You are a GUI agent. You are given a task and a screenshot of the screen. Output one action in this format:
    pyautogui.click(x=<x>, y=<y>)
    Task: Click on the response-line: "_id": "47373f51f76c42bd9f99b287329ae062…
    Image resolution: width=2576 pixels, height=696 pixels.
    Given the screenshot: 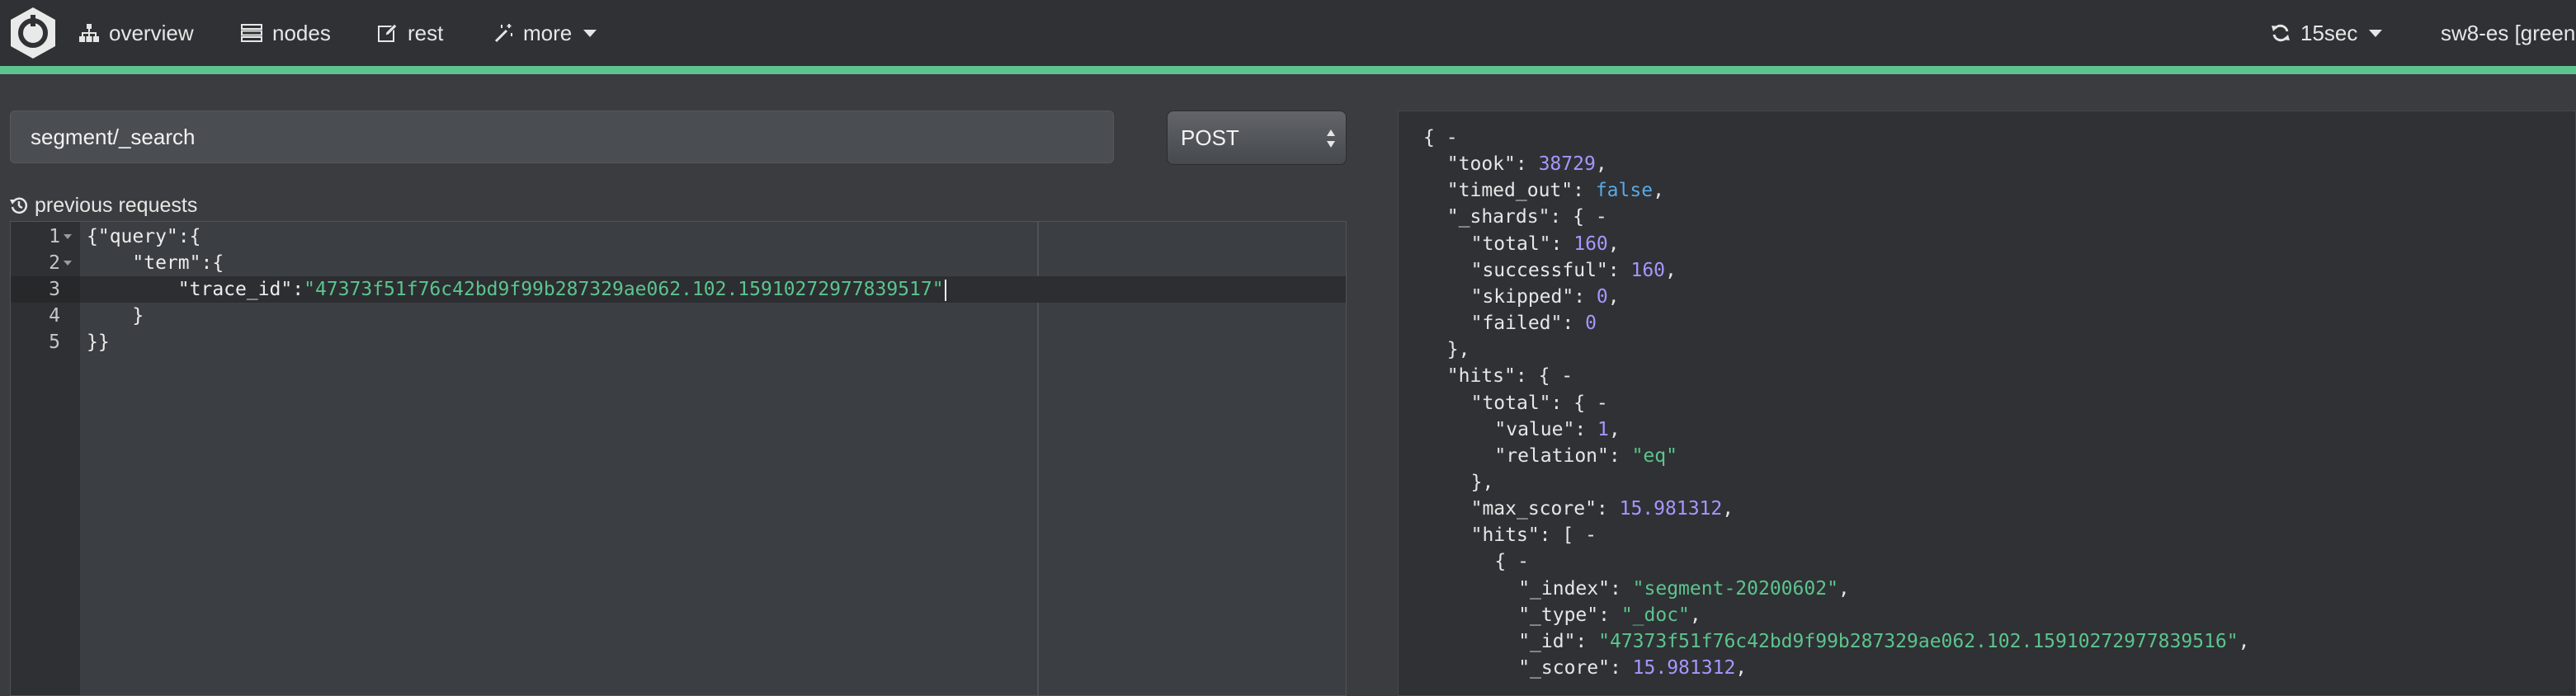 What is the action you would take?
    pyautogui.click(x=1883, y=641)
    